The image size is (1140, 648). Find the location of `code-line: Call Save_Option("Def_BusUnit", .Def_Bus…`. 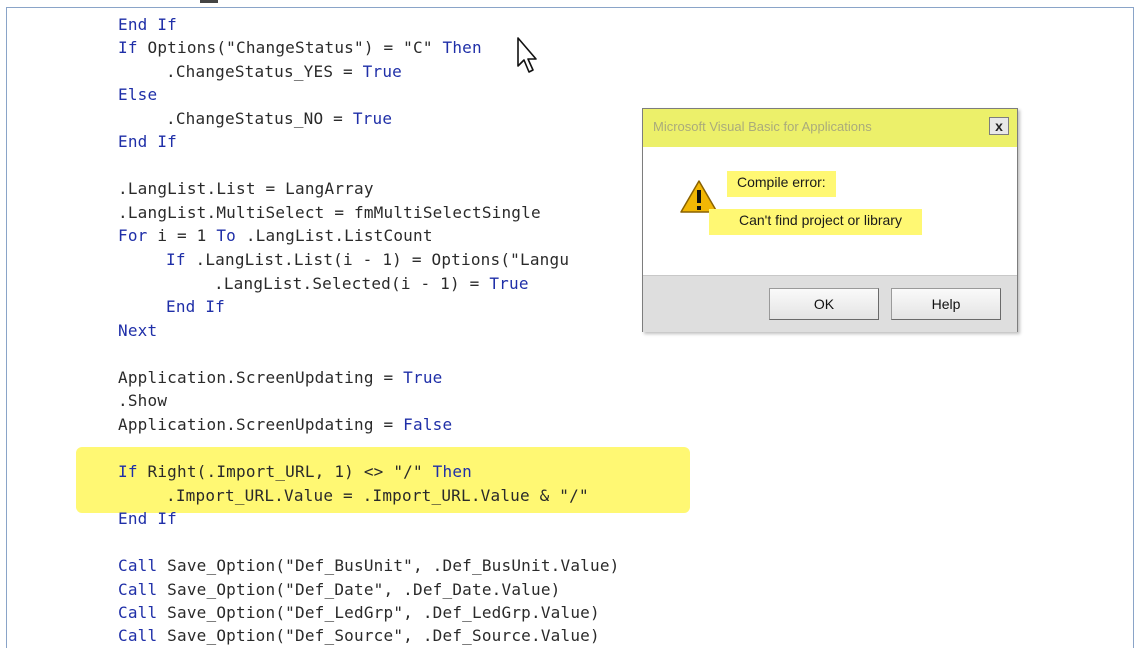

code-line: Call Save_Option("Def_BusUnit", .Def_Bus… is located at coordinates (369, 566).